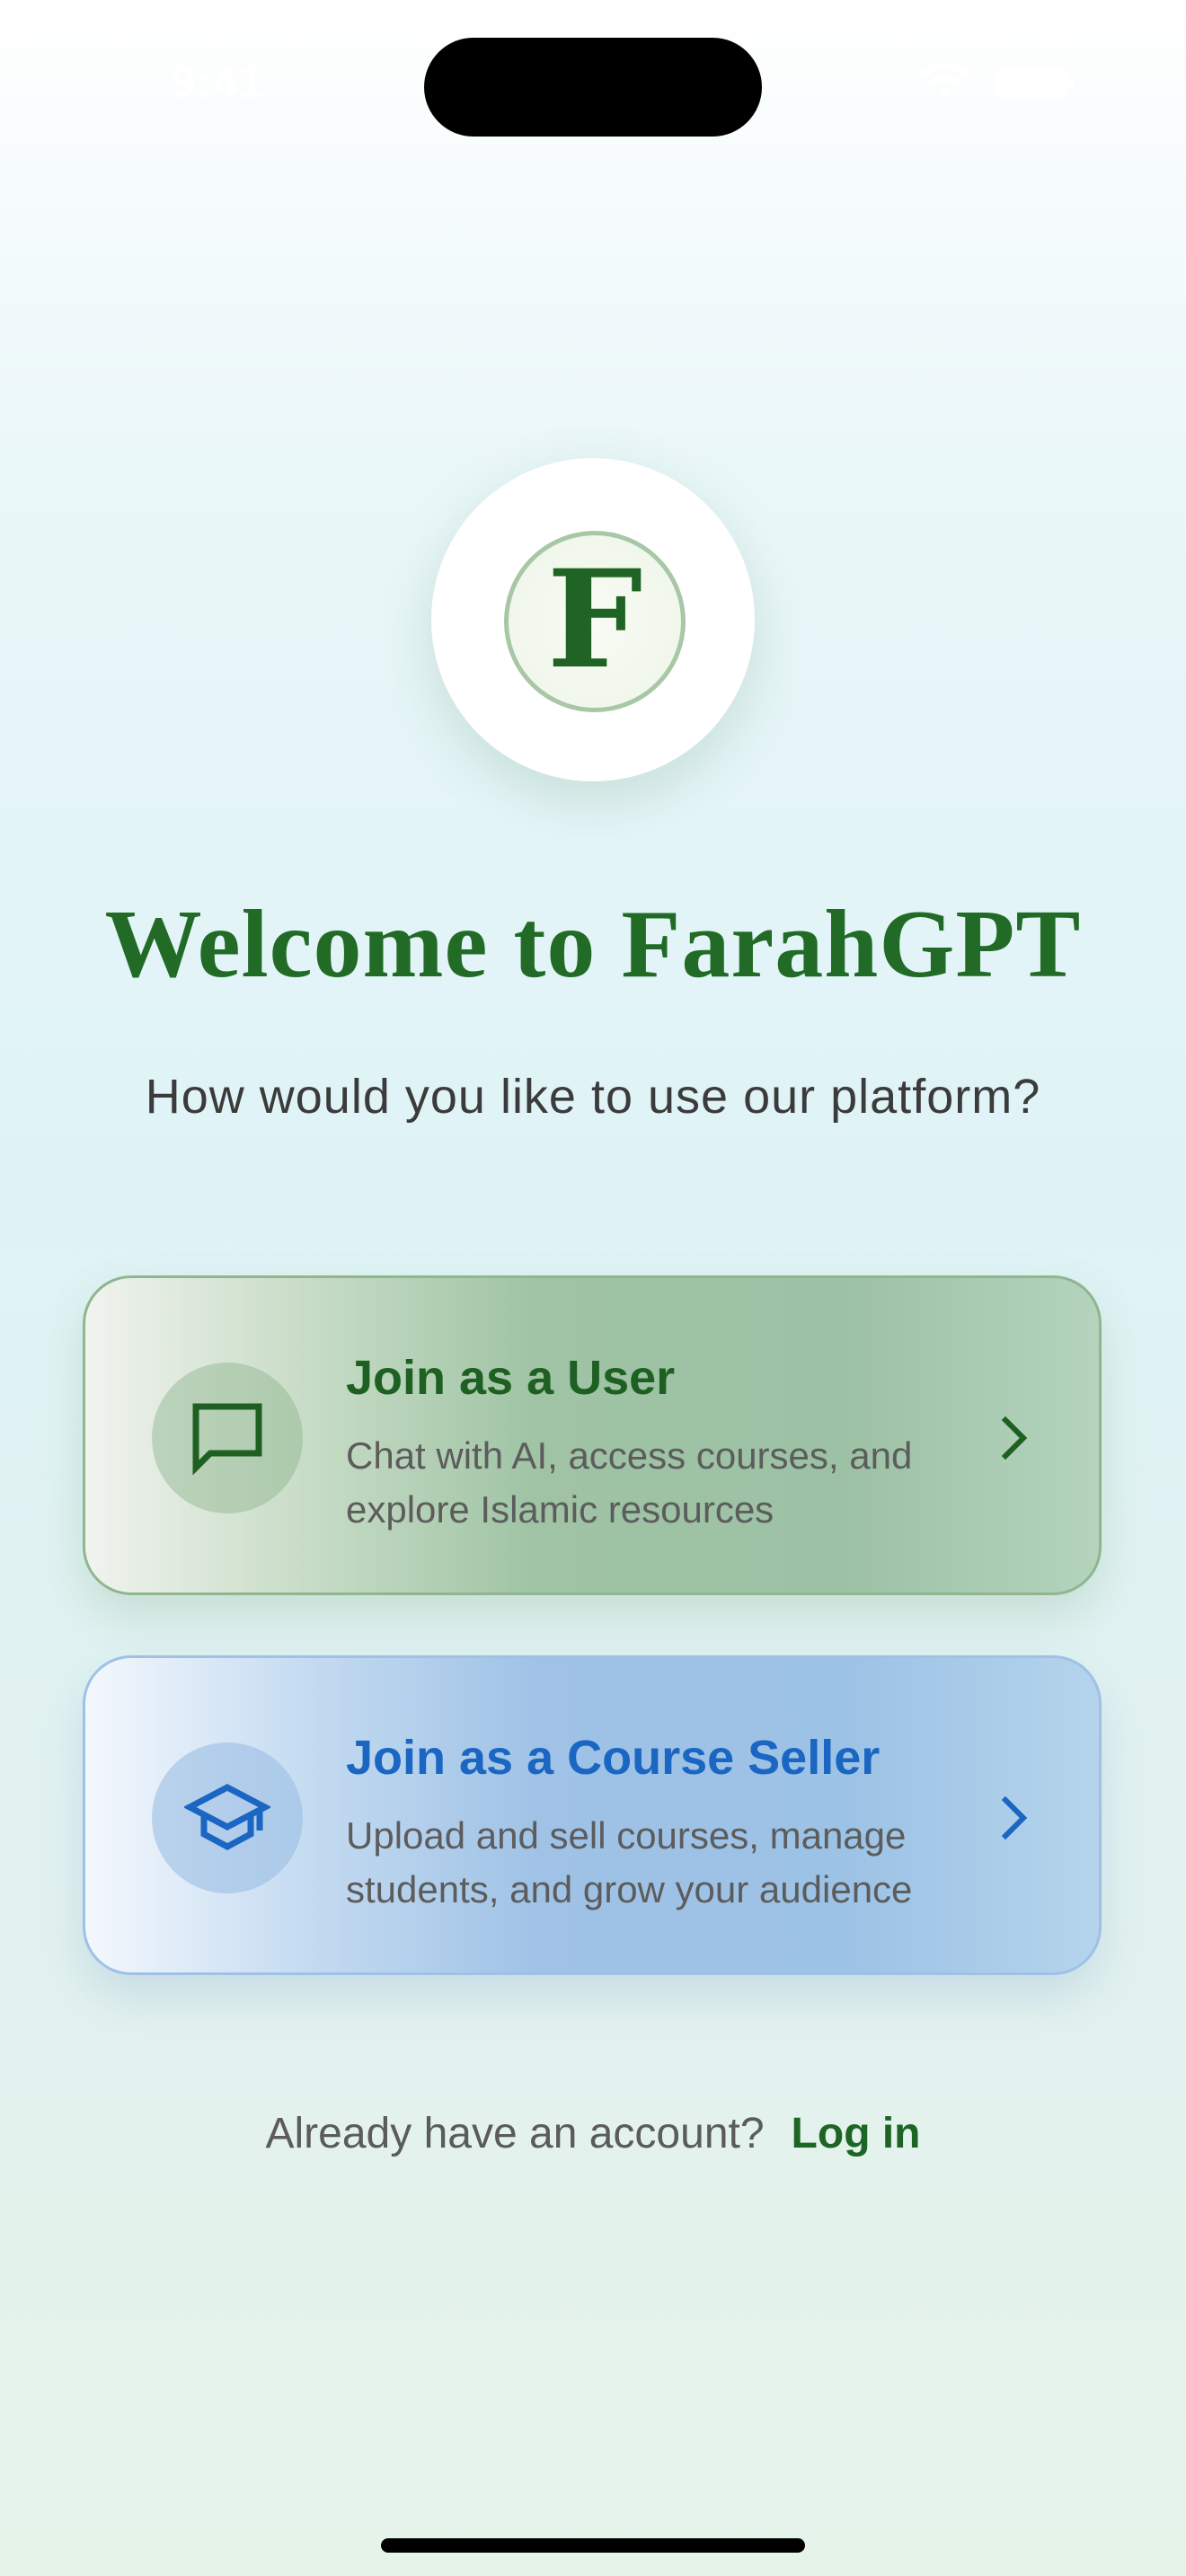 This screenshot has height=2576, width=1186. What do you see at coordinates (511, 1378) in the screenshot?
I see `user-option-title: Join as a User` at bounding box center [511, 1378].